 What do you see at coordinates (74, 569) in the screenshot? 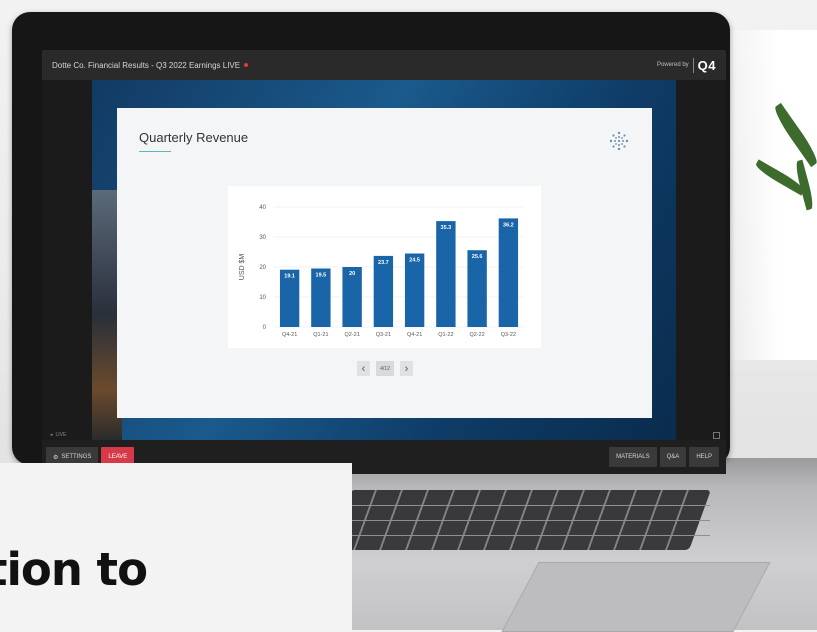
I see `overlay-heading: tion to` at bounding box center [74, 569].